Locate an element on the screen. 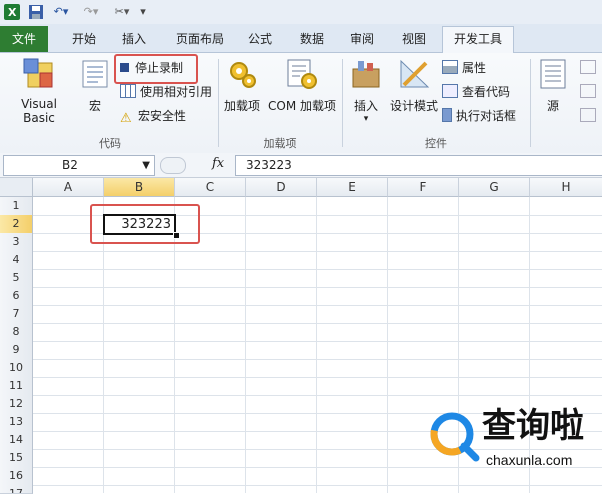 The image size is (602, 494). source-button: 源 is located at coordinates (553, 85).